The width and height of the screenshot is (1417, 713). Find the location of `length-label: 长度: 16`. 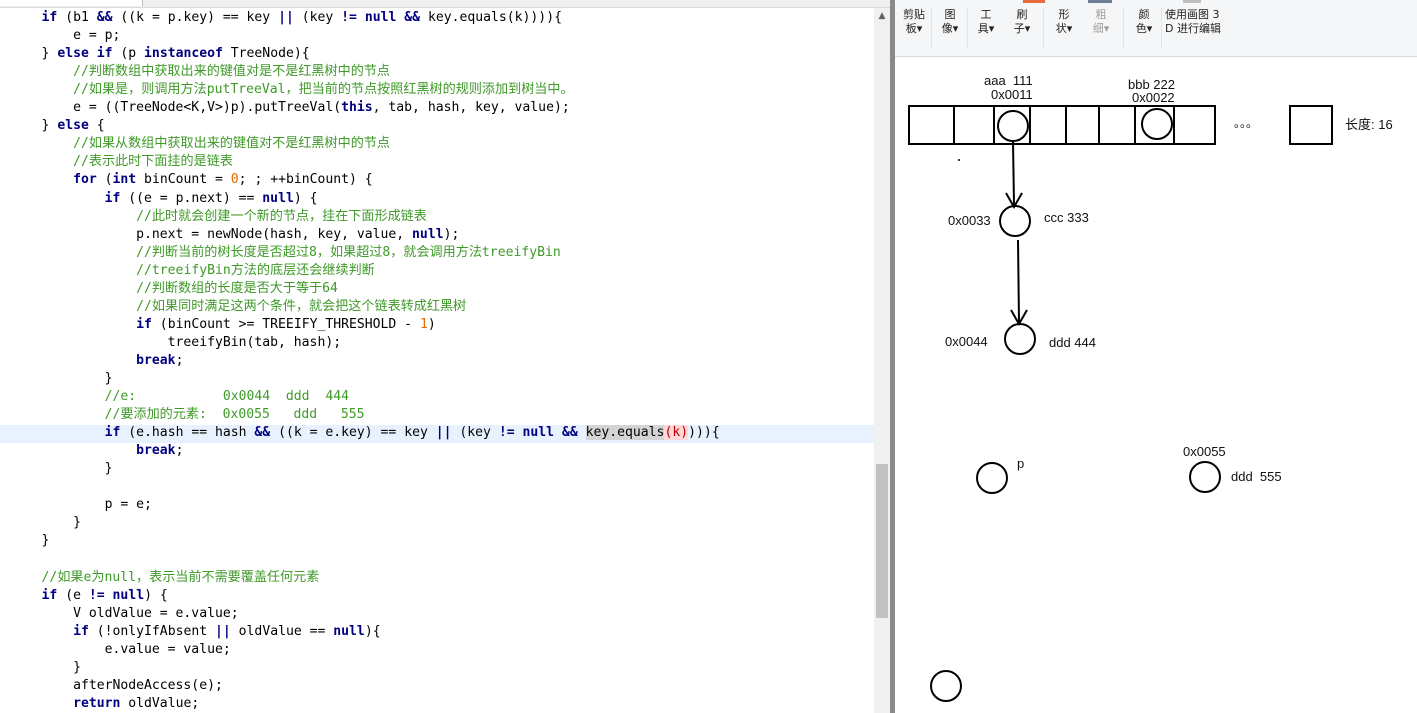

length-label: 长度: 16 is located at coordinates (1369, 124).